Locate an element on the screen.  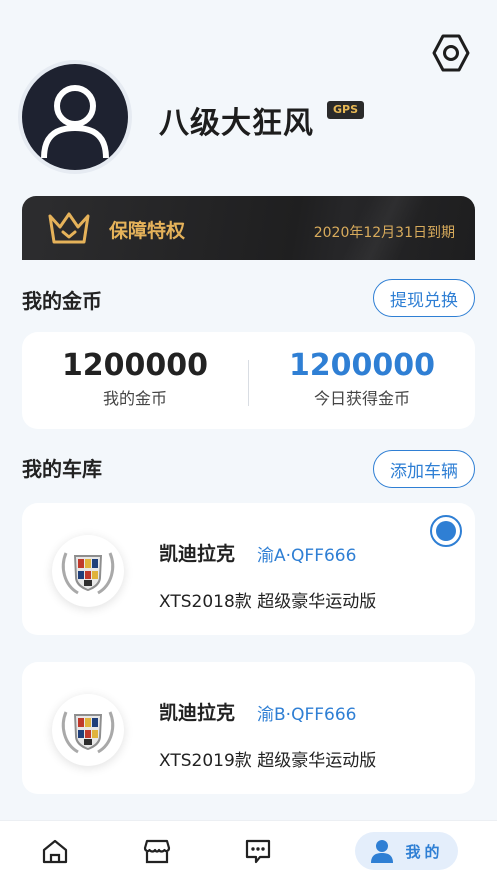
my-coins-label: 我的金币 is located at coordinates (134, 398).